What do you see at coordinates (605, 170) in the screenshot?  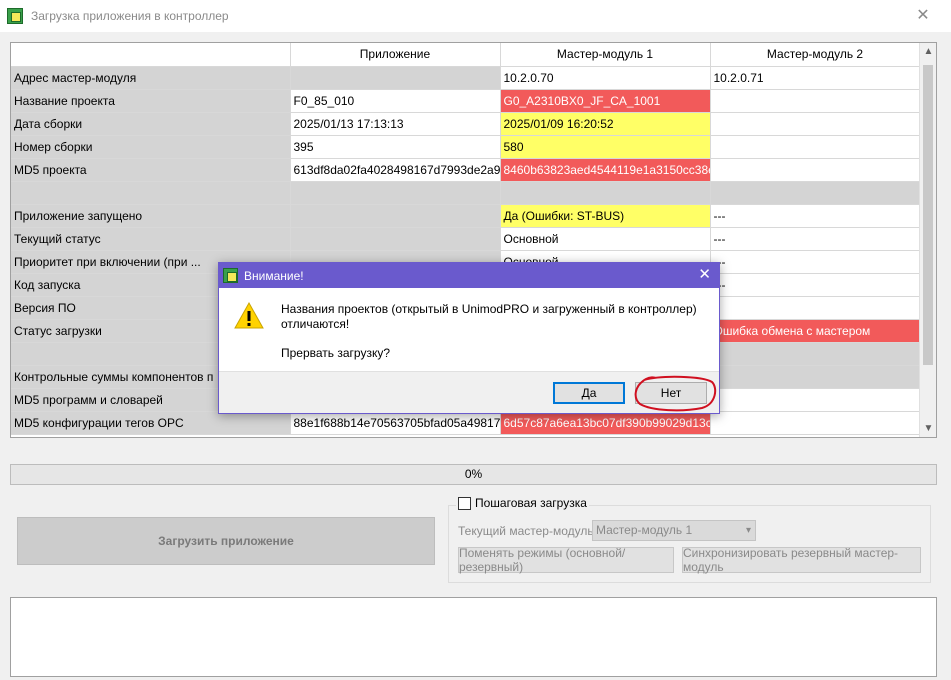 I see `cell-master1: 8460b63823aed4544119e1a3150cc38e` at bounding box center [605, 170].